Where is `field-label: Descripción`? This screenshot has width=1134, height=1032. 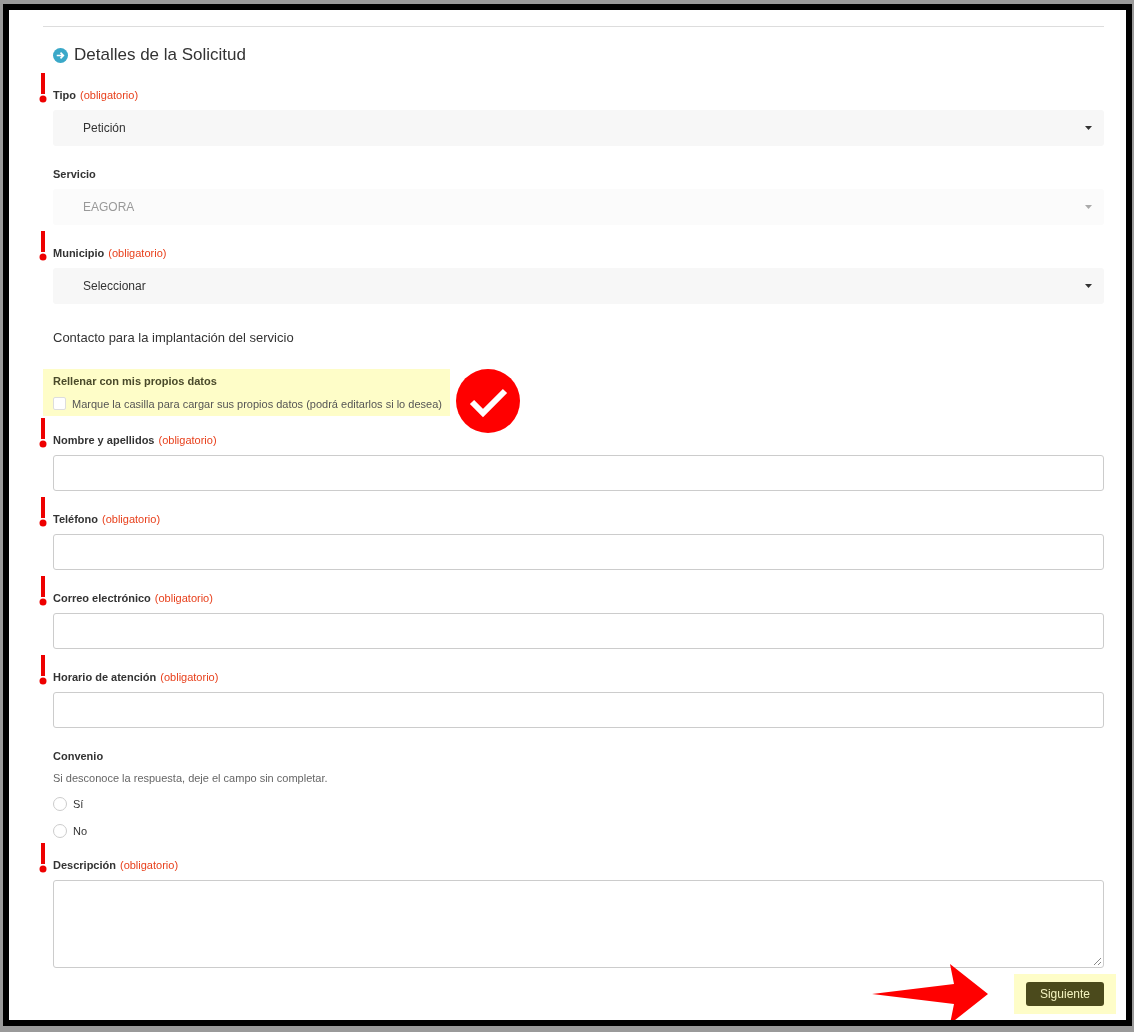 field-label: Descripción is located at coordinates (84, 865).